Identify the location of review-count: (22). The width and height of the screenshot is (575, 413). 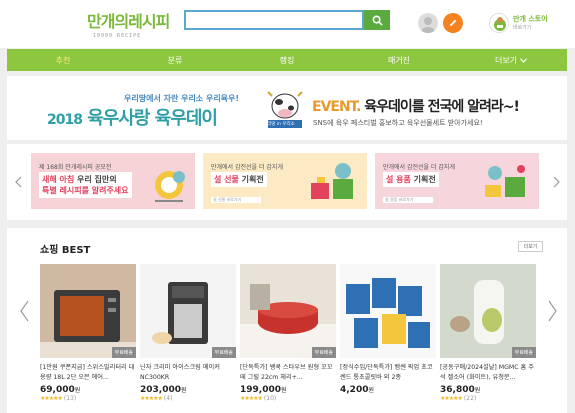
(470, 398).